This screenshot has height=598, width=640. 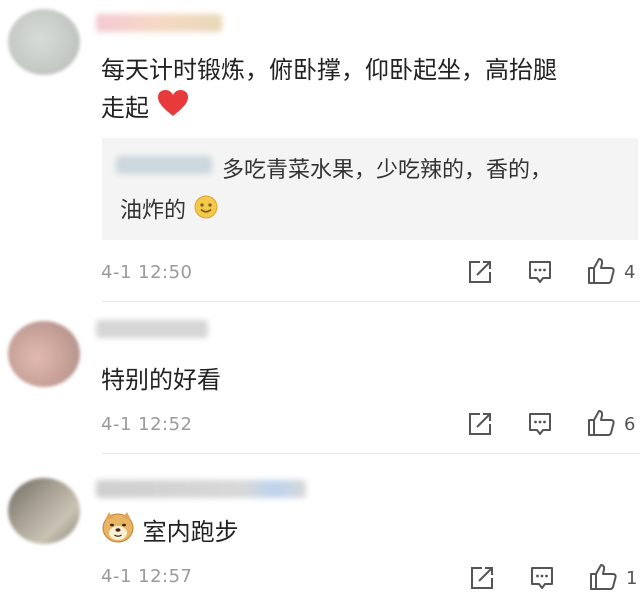 I want to click on like-count: 1, so click(x=632, y=578).